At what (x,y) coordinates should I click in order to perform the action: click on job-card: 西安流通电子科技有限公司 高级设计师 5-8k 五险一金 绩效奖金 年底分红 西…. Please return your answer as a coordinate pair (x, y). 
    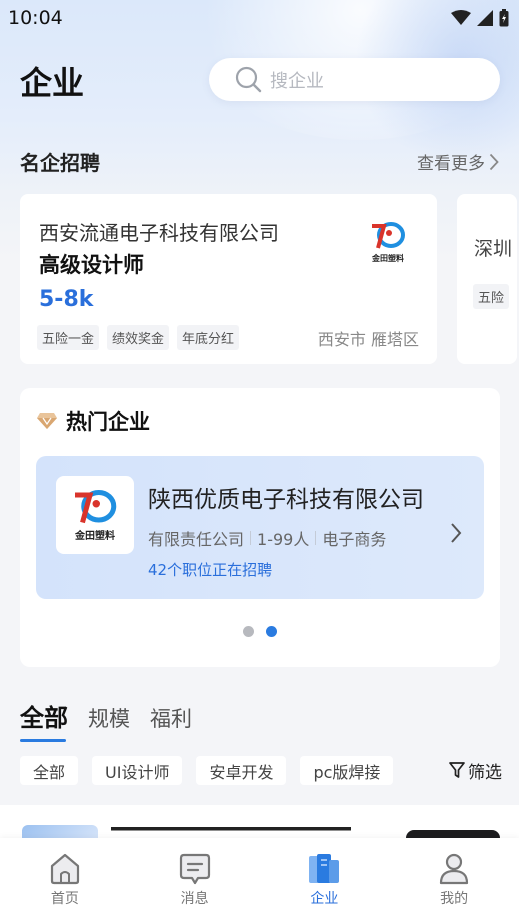
    Looking at the image, I should click on (228, 279).